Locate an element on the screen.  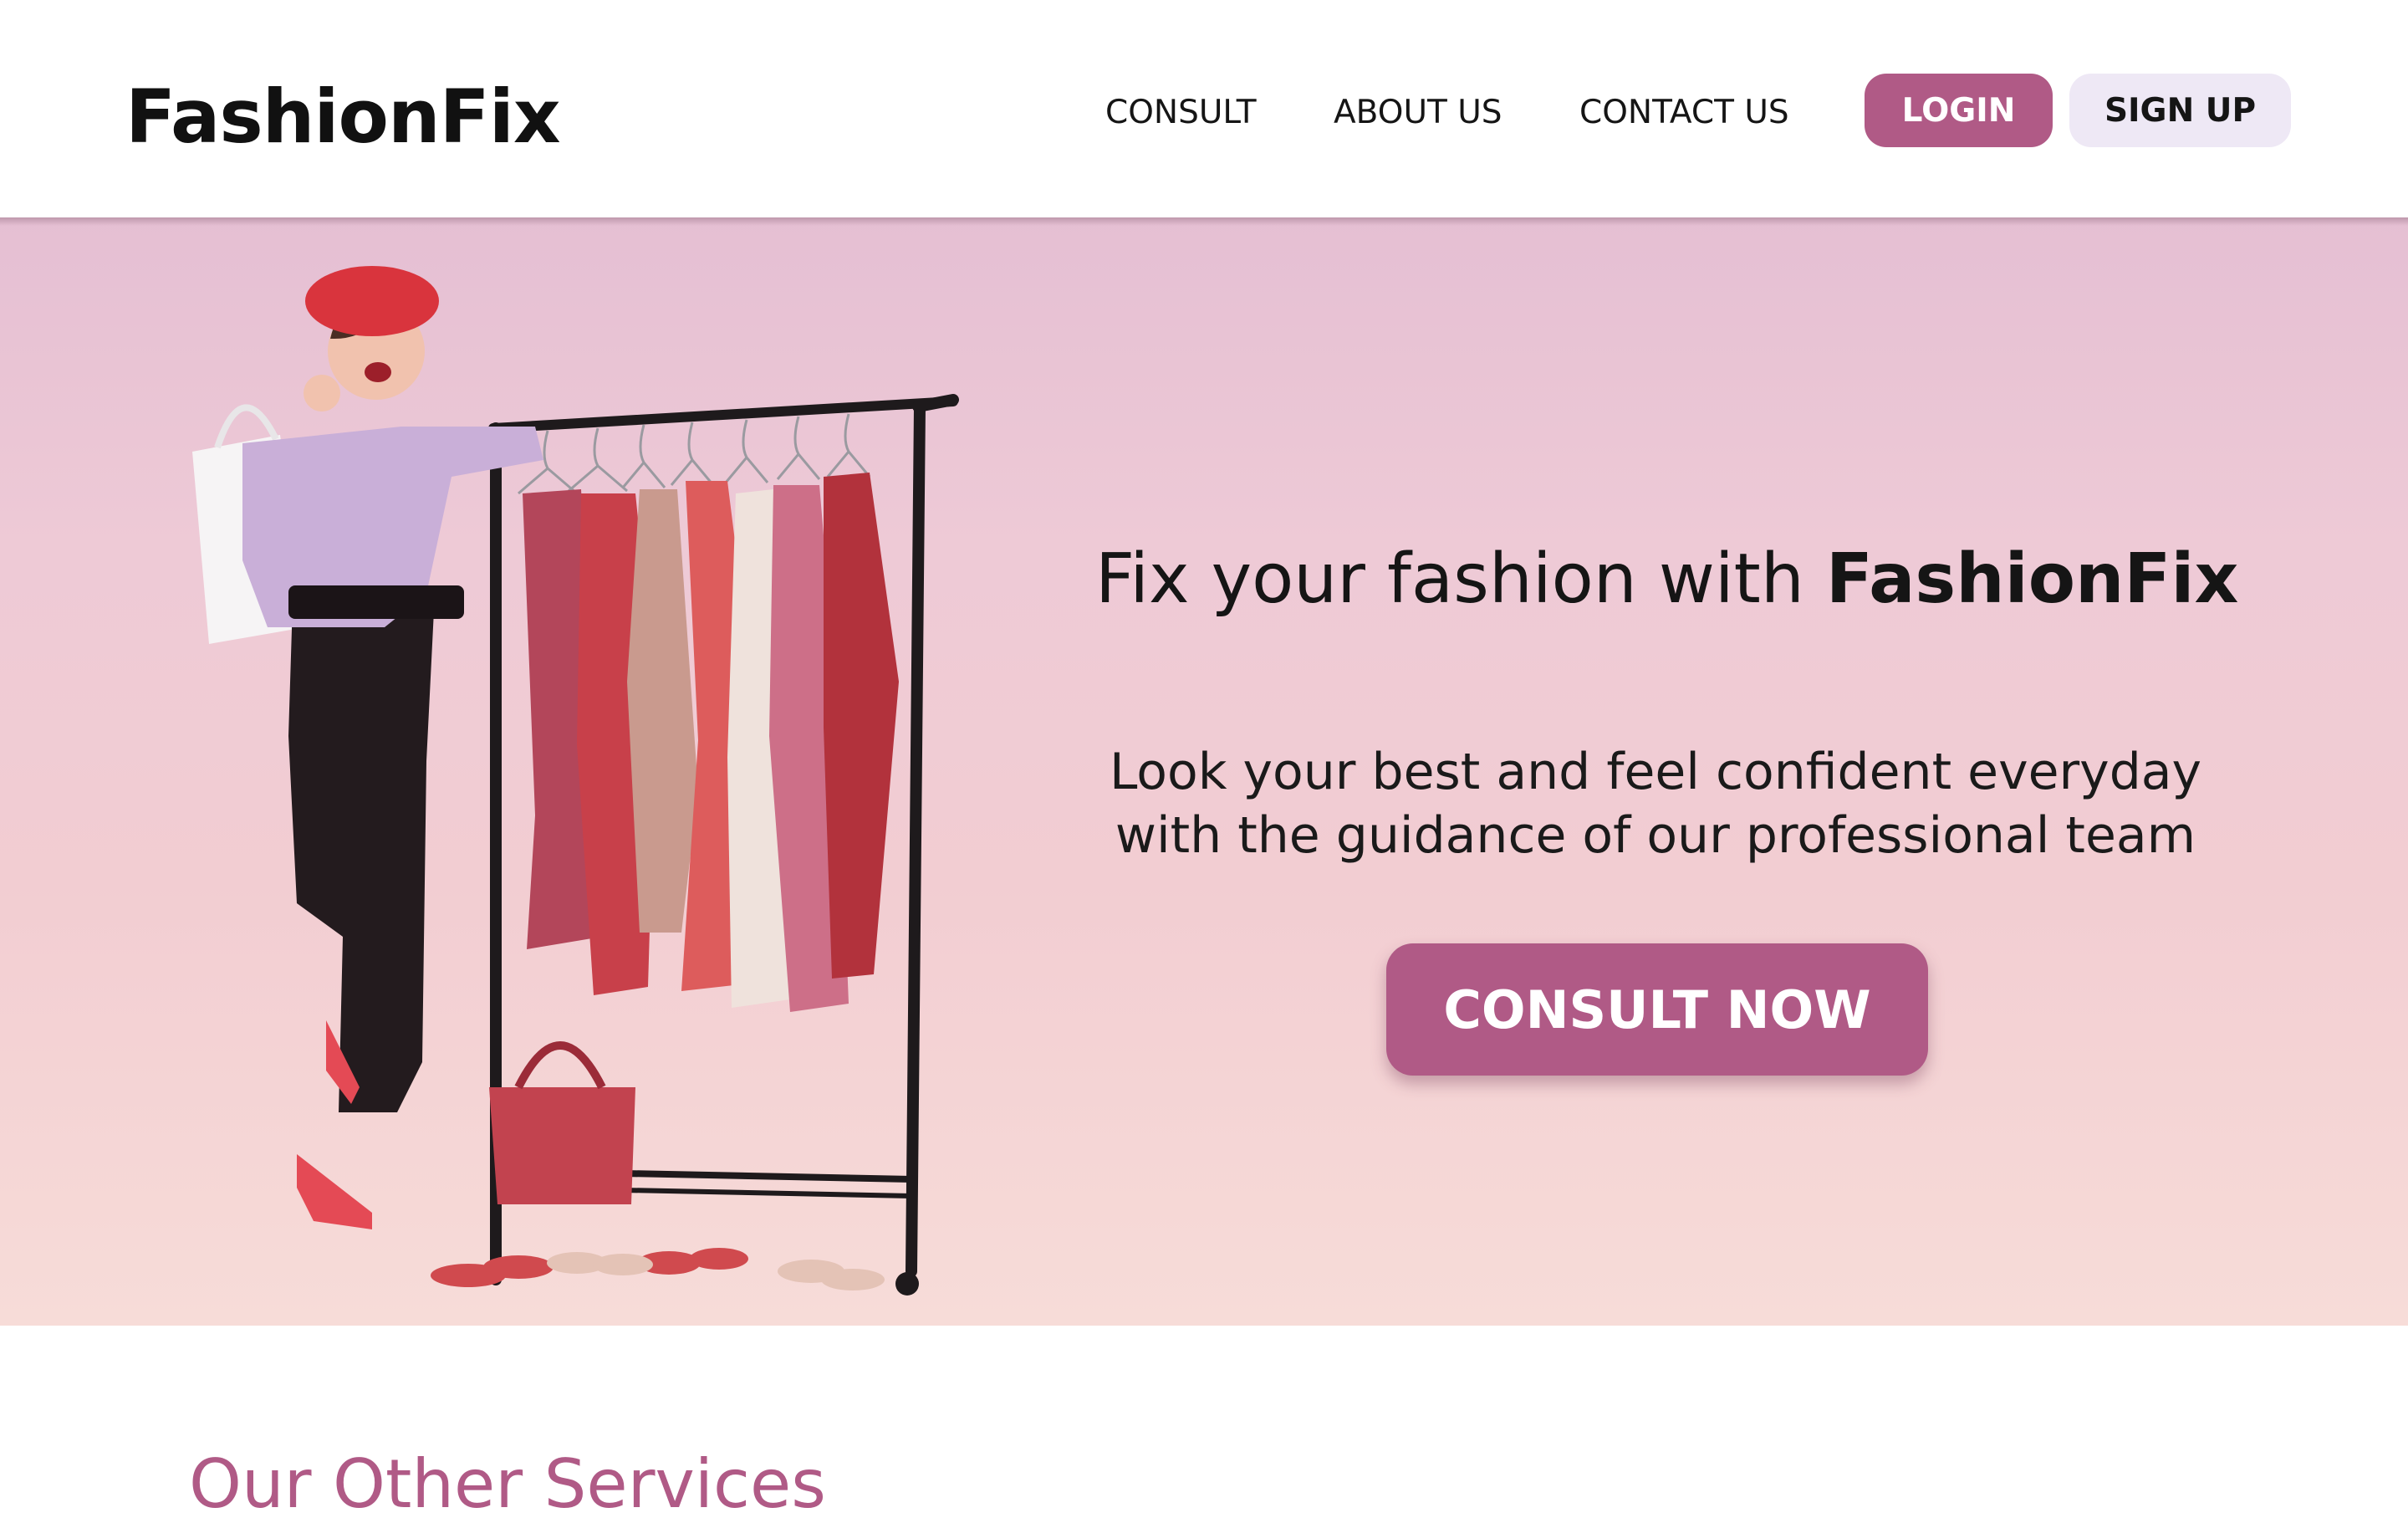
login-button: LOGIN is located at coordinates (1959, 110).